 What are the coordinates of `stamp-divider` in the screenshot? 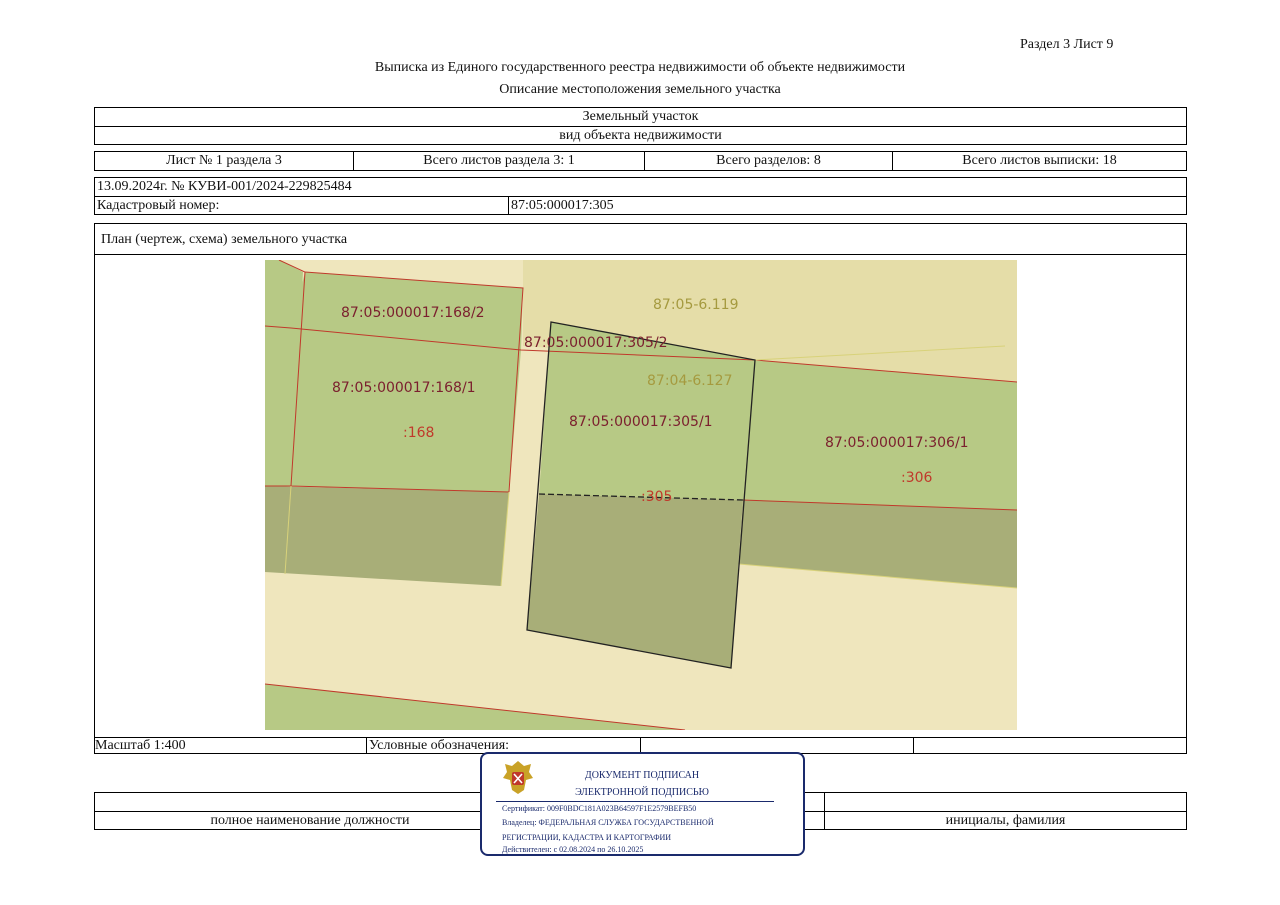 It's located at (635, 801).